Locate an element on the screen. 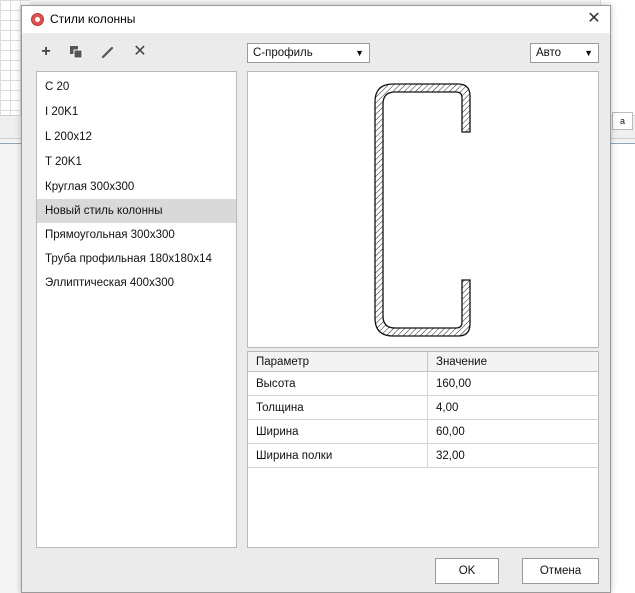 The width and height of the screenshot is (635, 593). column-header-value: Значение is located at coordinates (461, 361).